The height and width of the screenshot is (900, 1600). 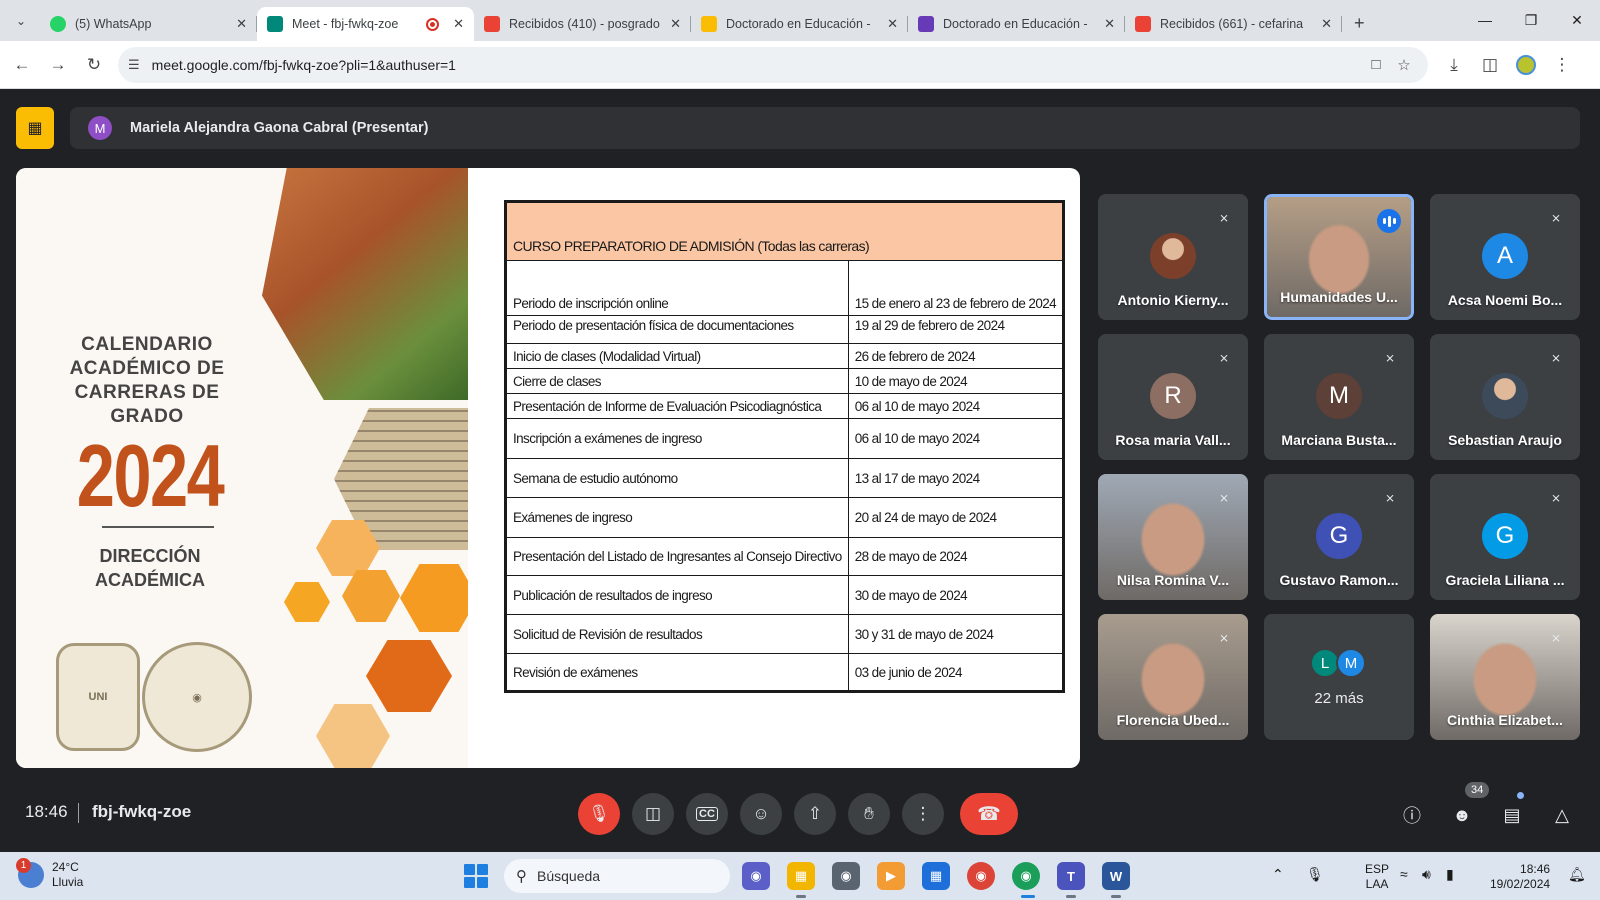 I want to click on chrome-profile-app-icon: ◉, so click(x=1026, y=876).